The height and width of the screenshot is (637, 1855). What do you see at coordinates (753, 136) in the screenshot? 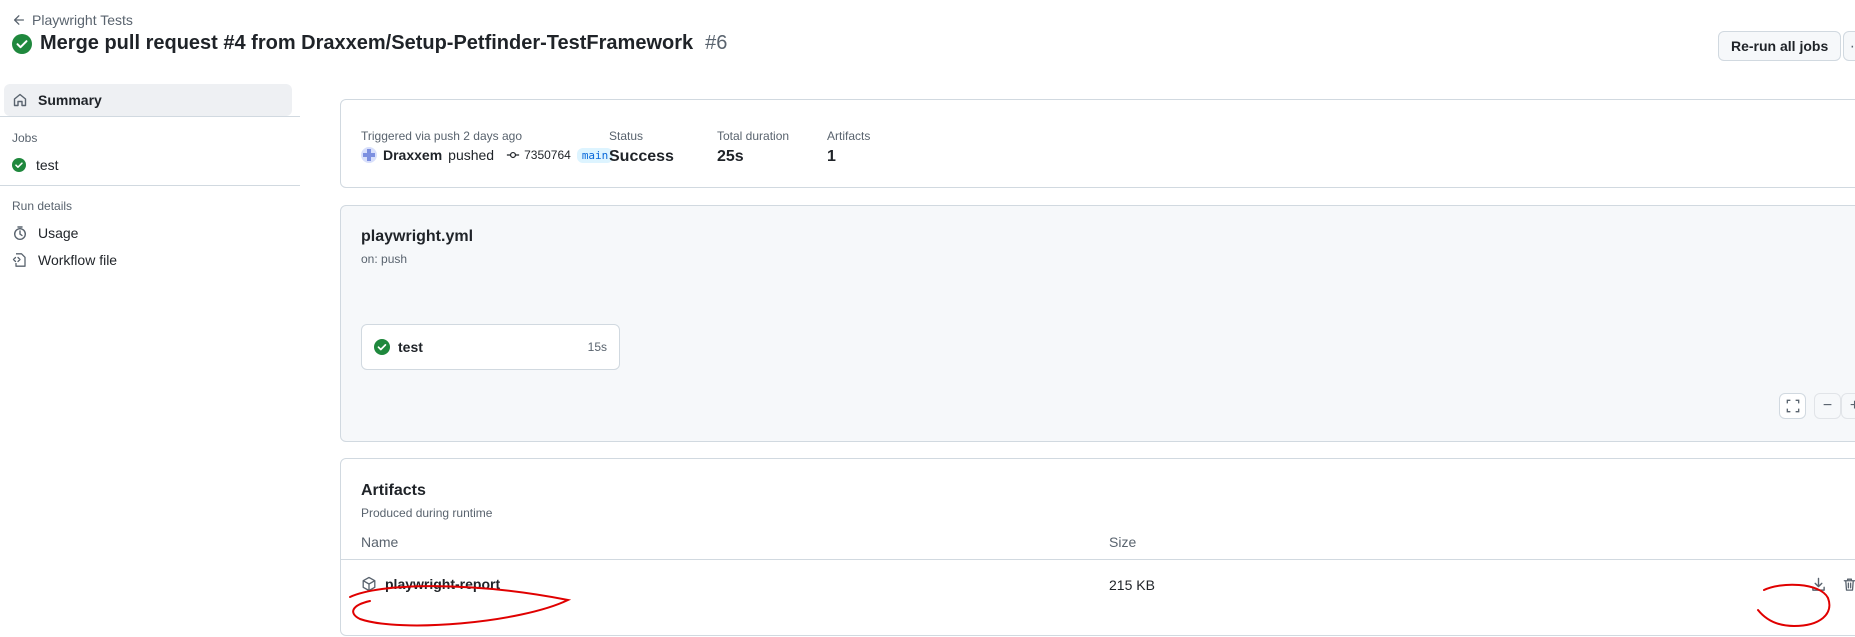
I see `duration-label: Total duration` at bounding box center [753, 136].